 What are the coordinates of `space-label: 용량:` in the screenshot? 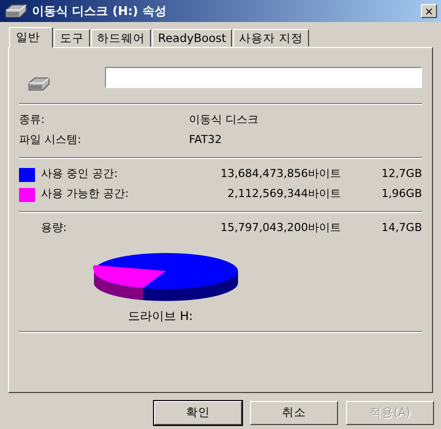 It's located at (54, 228).